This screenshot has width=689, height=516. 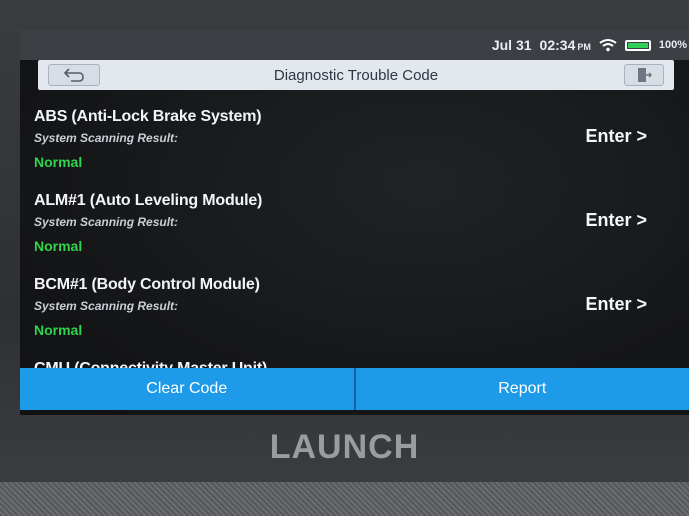 I want to click on battery-icon, so click(x=637, y=45).